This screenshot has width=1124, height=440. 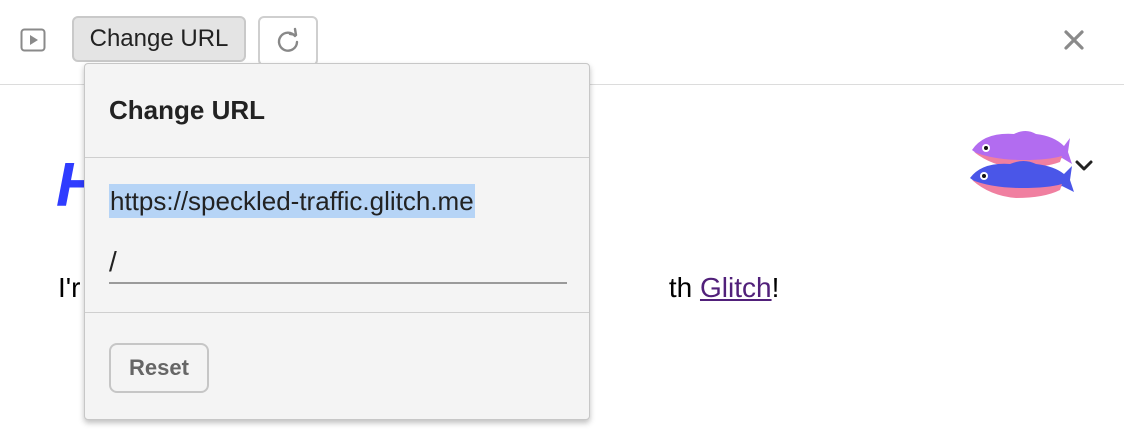 What do you see at coordinates (337, 366) in the screenshot?
I see `popover-footer: Reset` at bounding box center [337, 366].